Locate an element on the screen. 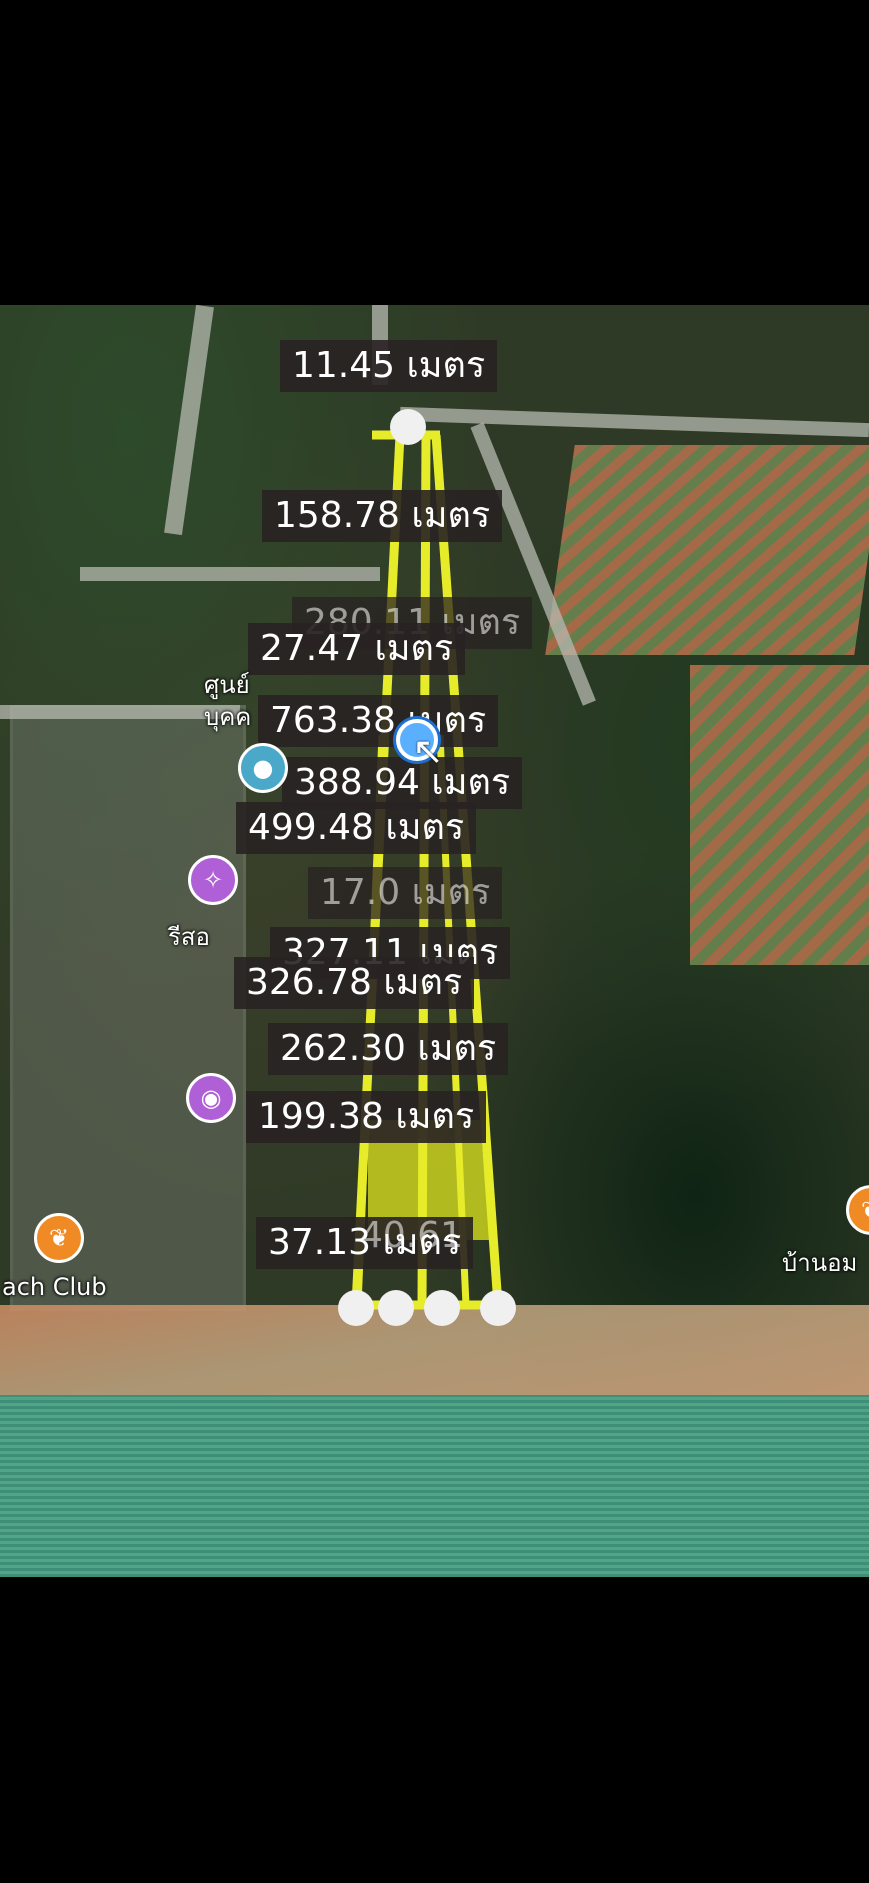  distance-label: 40.61 is located at coordinates (412, 1235).